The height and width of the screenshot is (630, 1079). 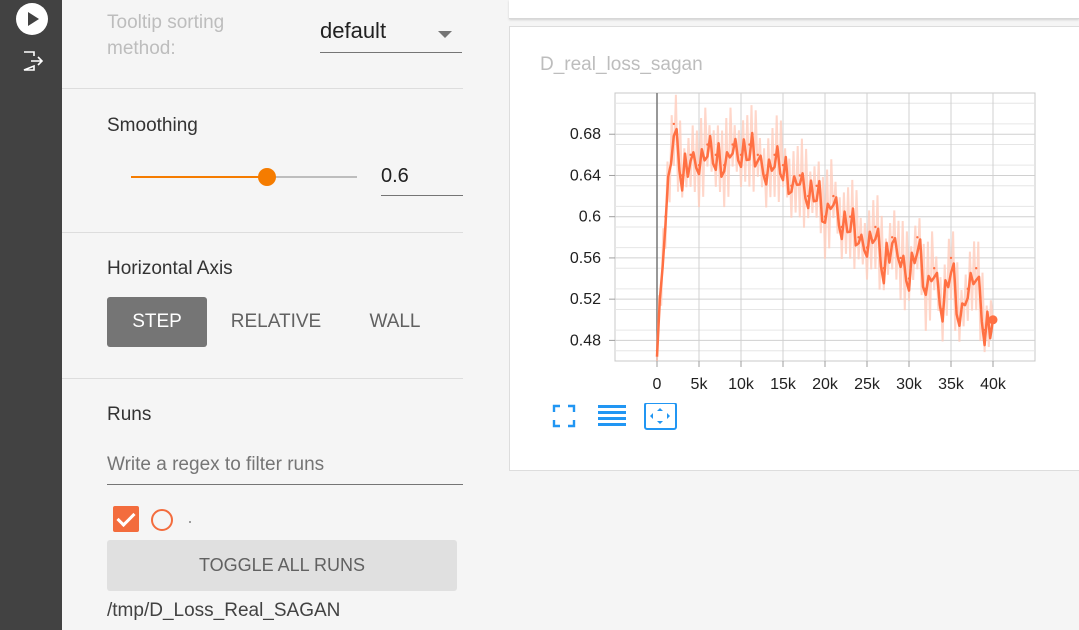 What do you see at coordinates (993, 384) in the screenshot?
I see `x-tick-label: 40k` at bounding box center [993, 384].